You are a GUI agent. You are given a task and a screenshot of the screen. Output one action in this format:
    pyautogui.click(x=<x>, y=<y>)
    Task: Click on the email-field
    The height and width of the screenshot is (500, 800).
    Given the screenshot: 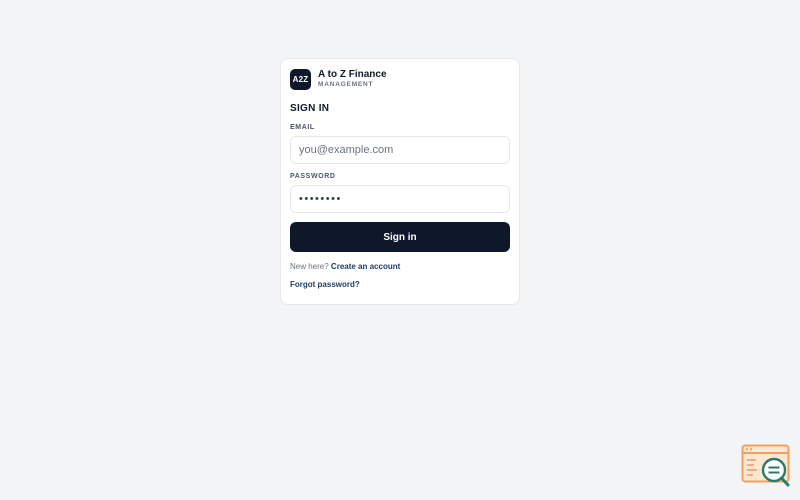 What is the action you would take?
    pyautogui.click(x=400, y=150)
    